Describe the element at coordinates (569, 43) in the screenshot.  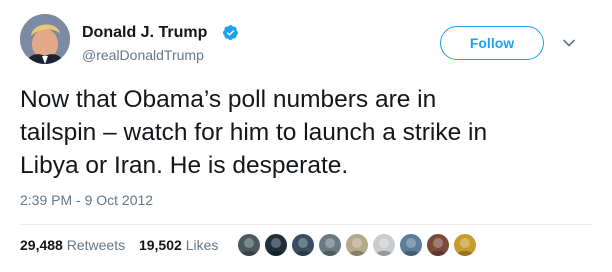
I see `chevron-down-icon` at that location.